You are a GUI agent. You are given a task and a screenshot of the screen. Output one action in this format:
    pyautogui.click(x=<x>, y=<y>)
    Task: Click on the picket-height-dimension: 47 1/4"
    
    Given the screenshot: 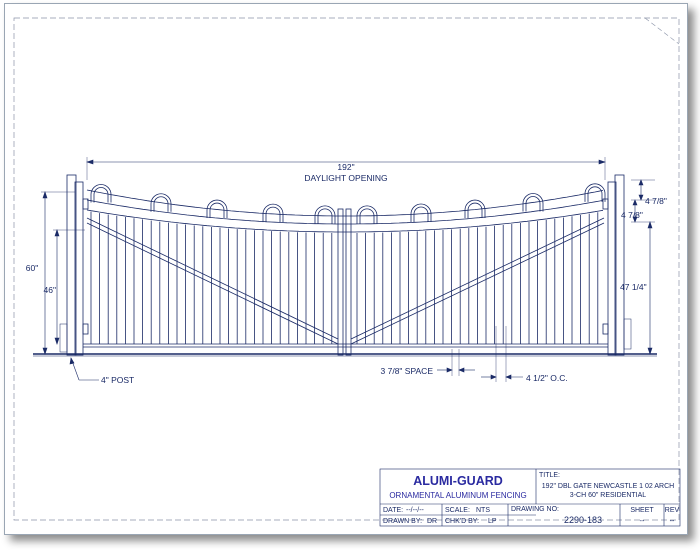 What is the action you would take?
    pyautogui.click(x=633, y=287)
    